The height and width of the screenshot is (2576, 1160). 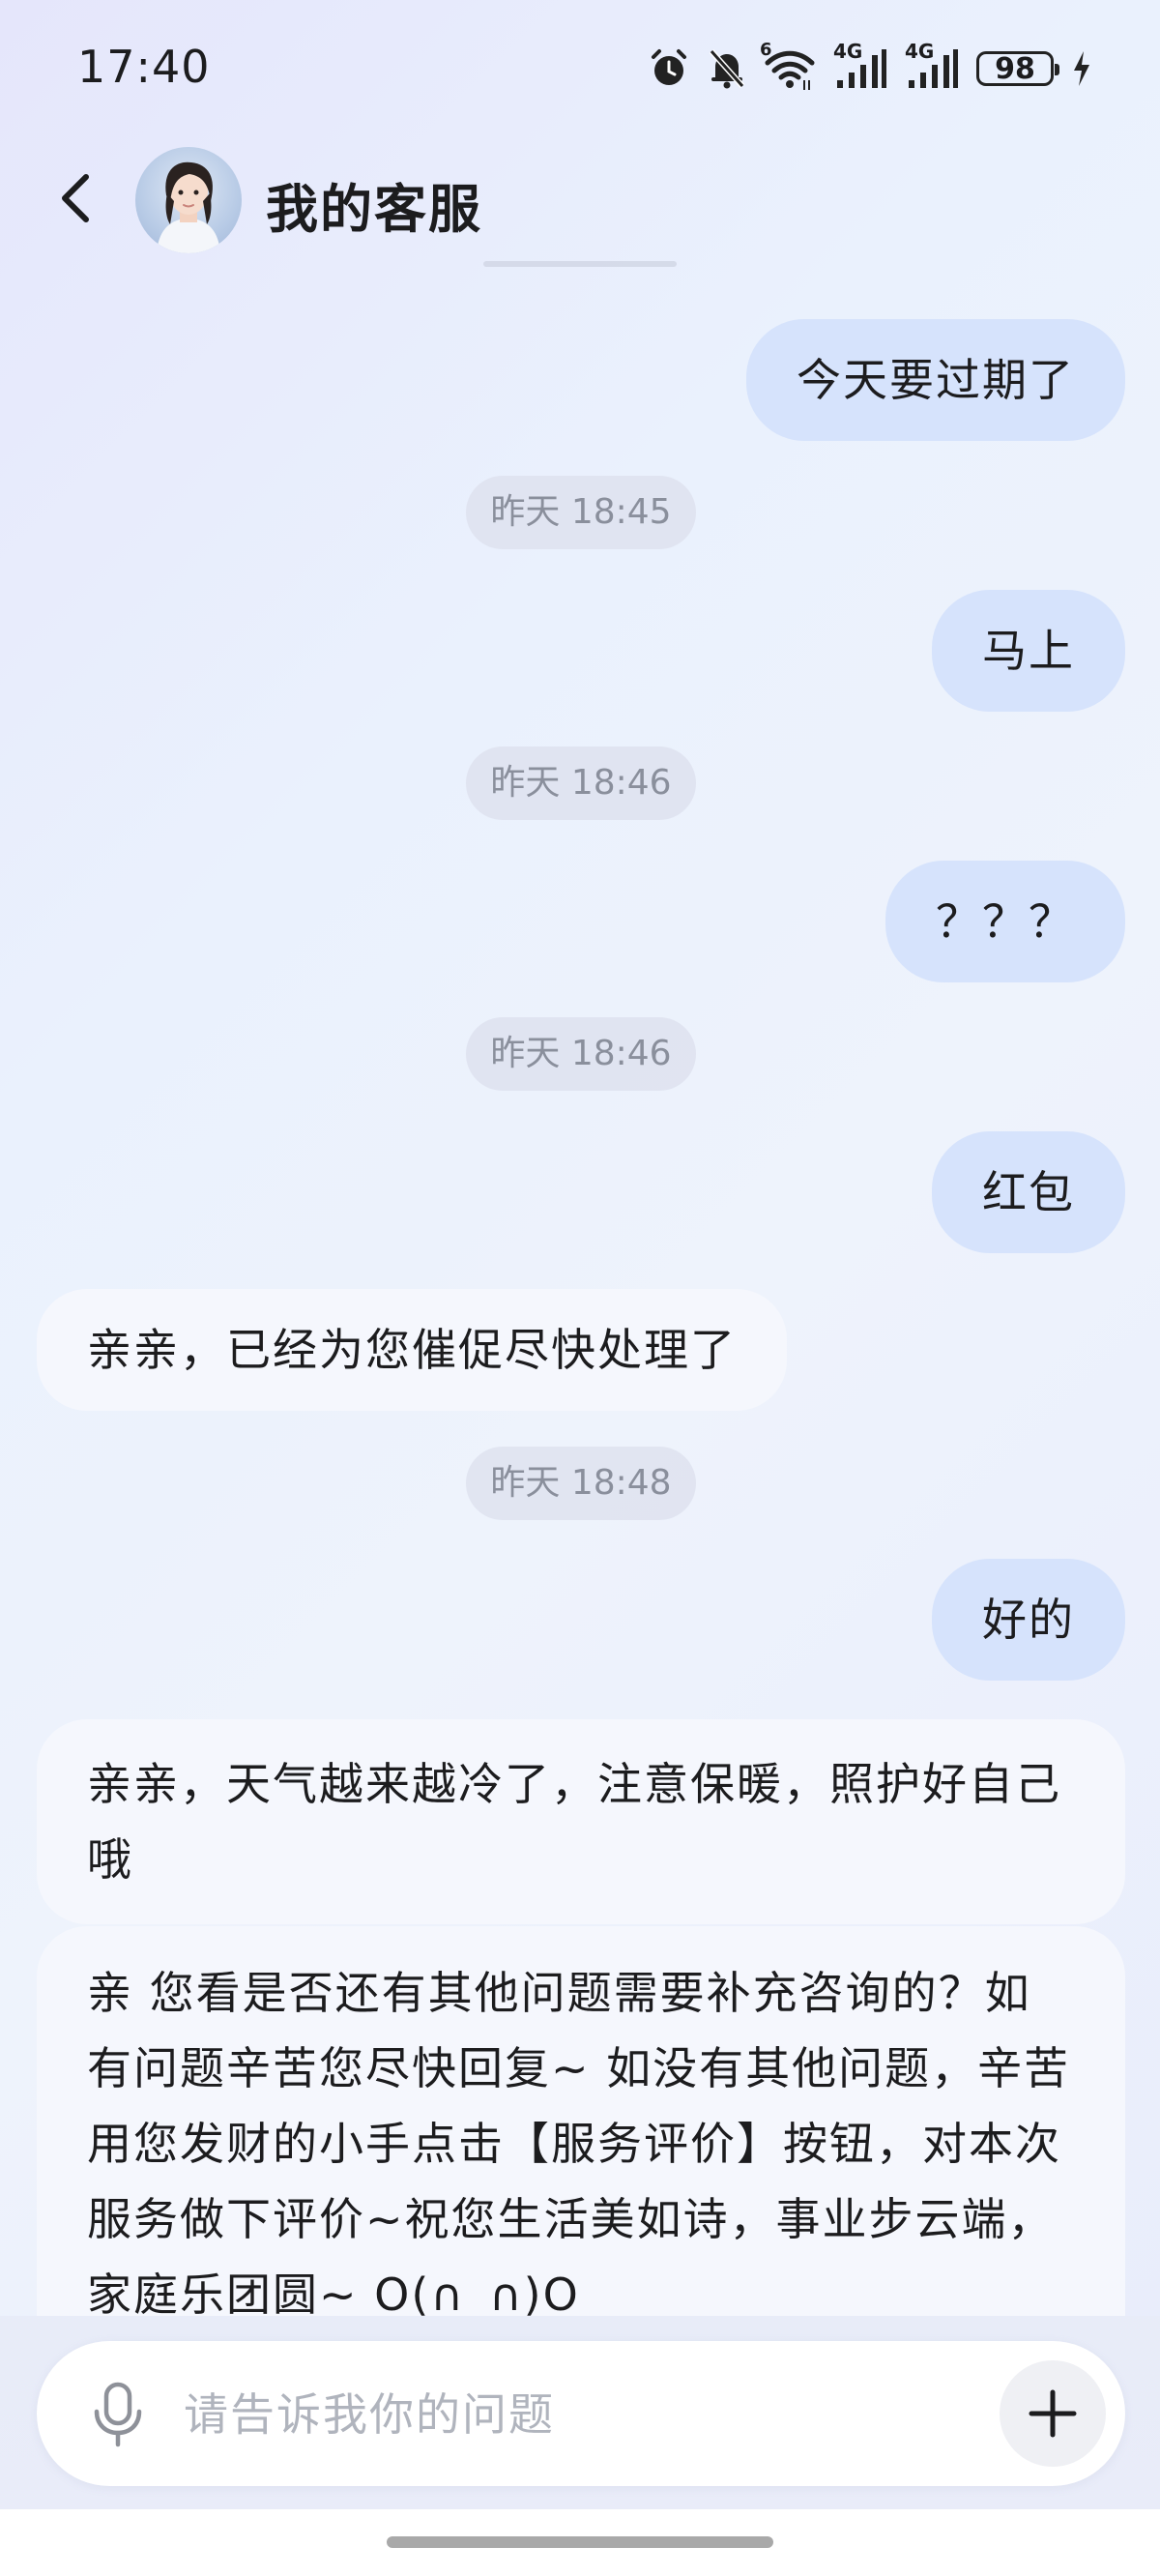 I want to click on signal-1: 4G, so click(x=860, y=65).